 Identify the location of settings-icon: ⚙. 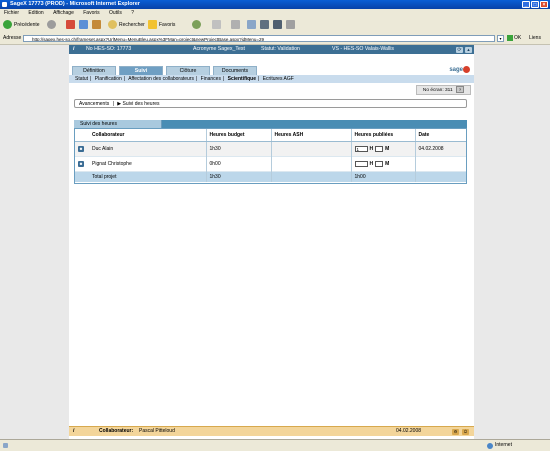
(455, 431).